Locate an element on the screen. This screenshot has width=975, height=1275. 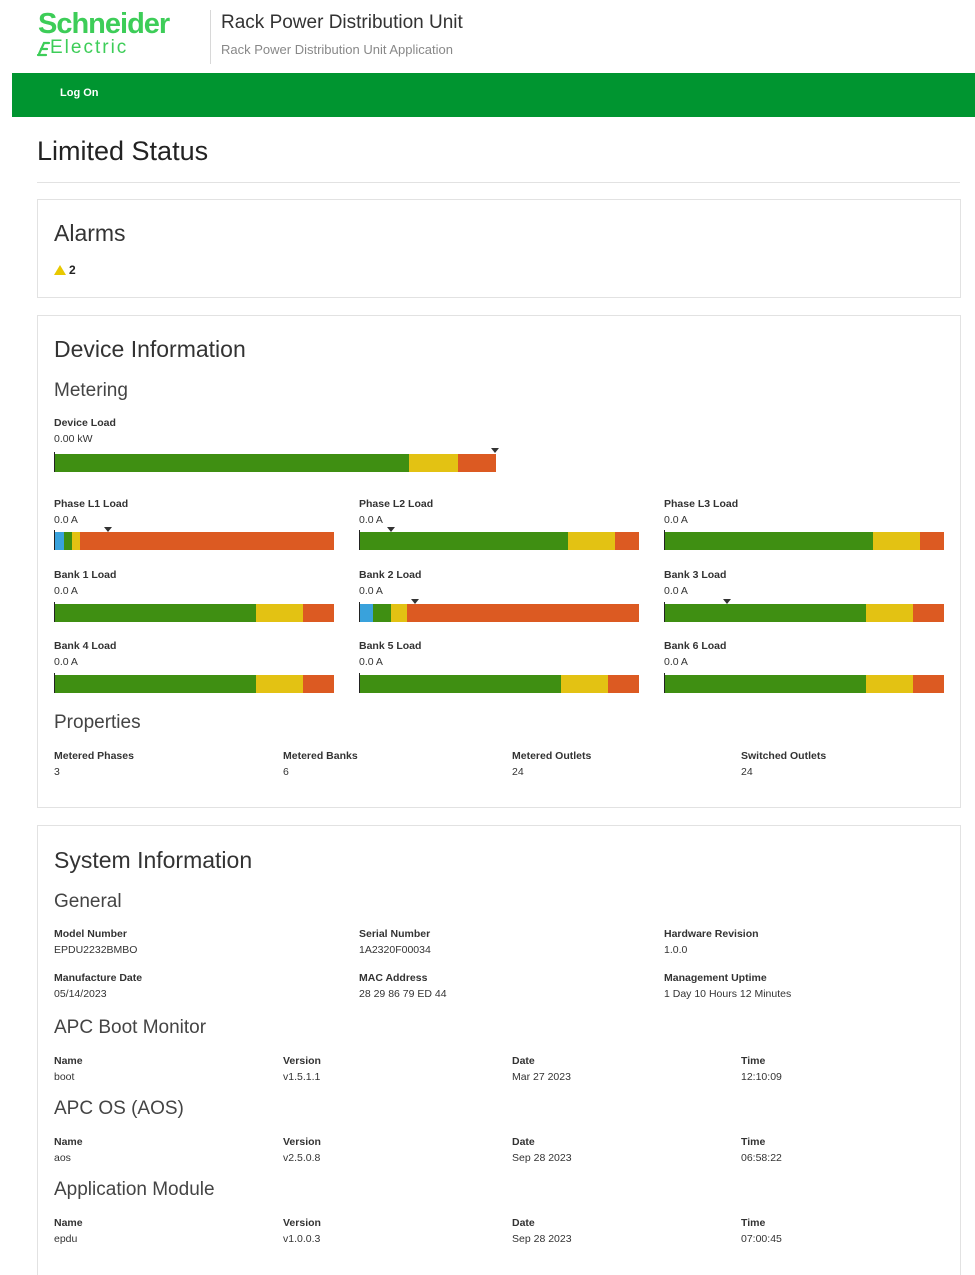
switched-outlets-value: 24 is located at coordinates (747, 772).